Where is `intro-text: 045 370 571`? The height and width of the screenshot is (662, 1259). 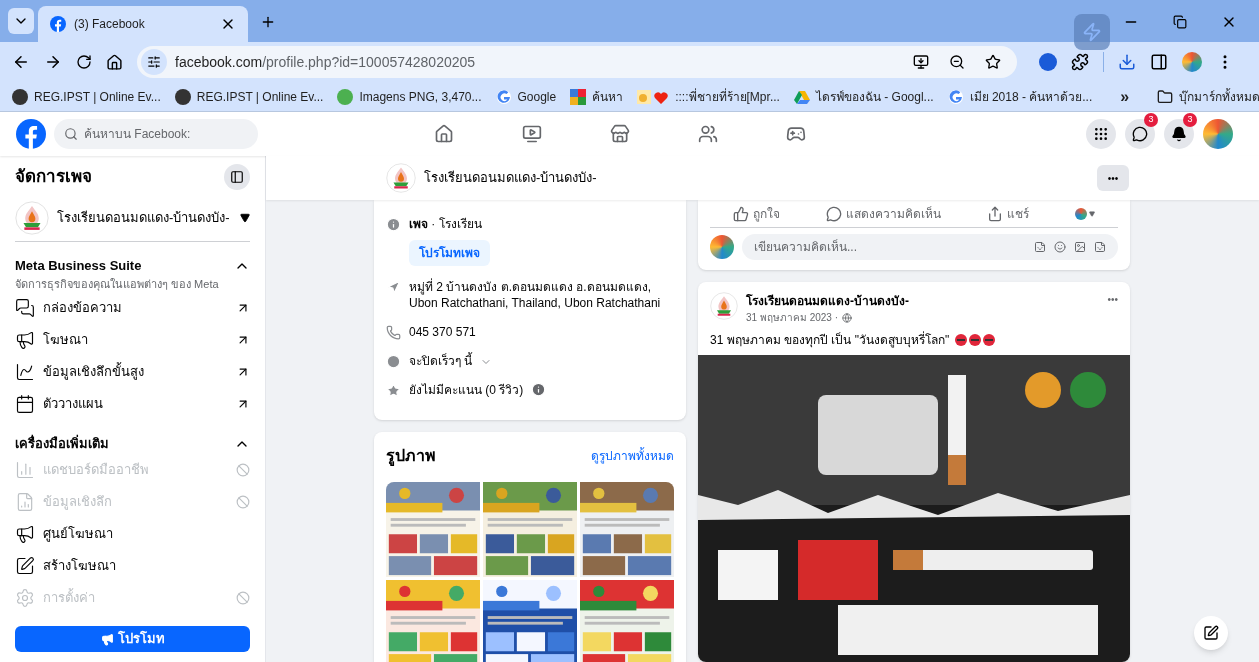
intro-text: 045 370 571 is located at coordinates (442, 332).